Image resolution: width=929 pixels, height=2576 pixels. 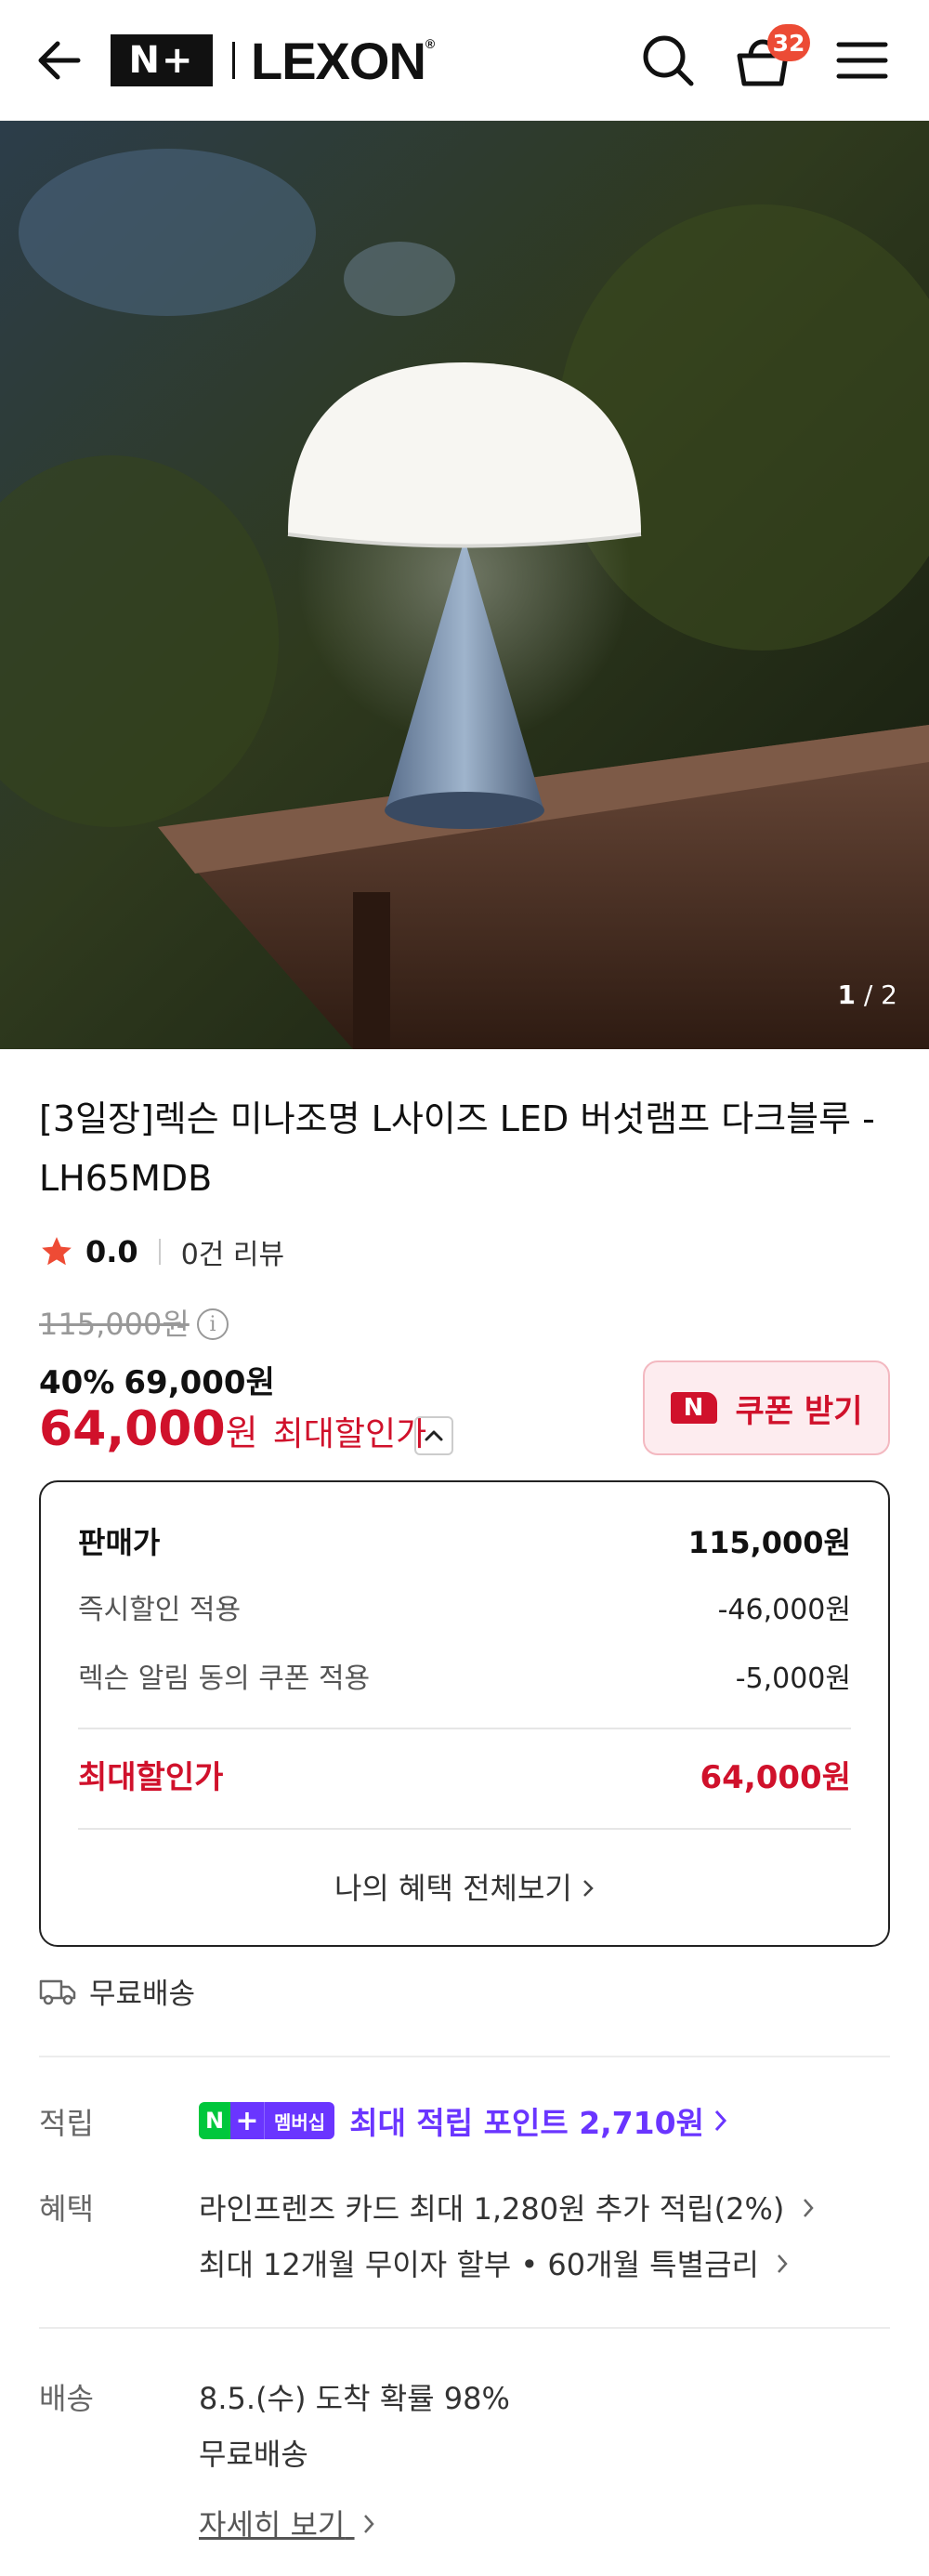 I want to click on naver-plus-membership-badge: N + 멤버십, so click(x=267, y=2120).